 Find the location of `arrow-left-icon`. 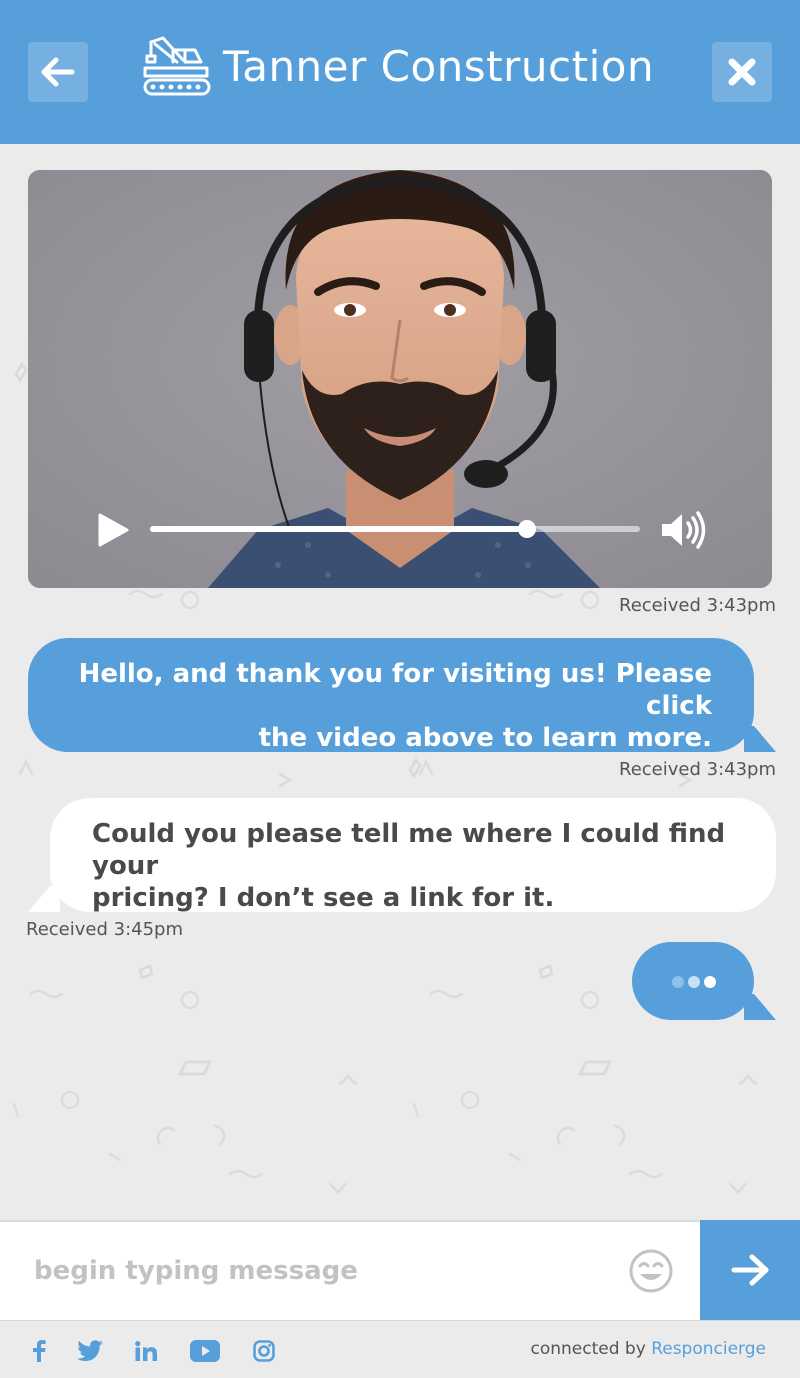

arrow-left-icon is located at coordinates (58, 72).